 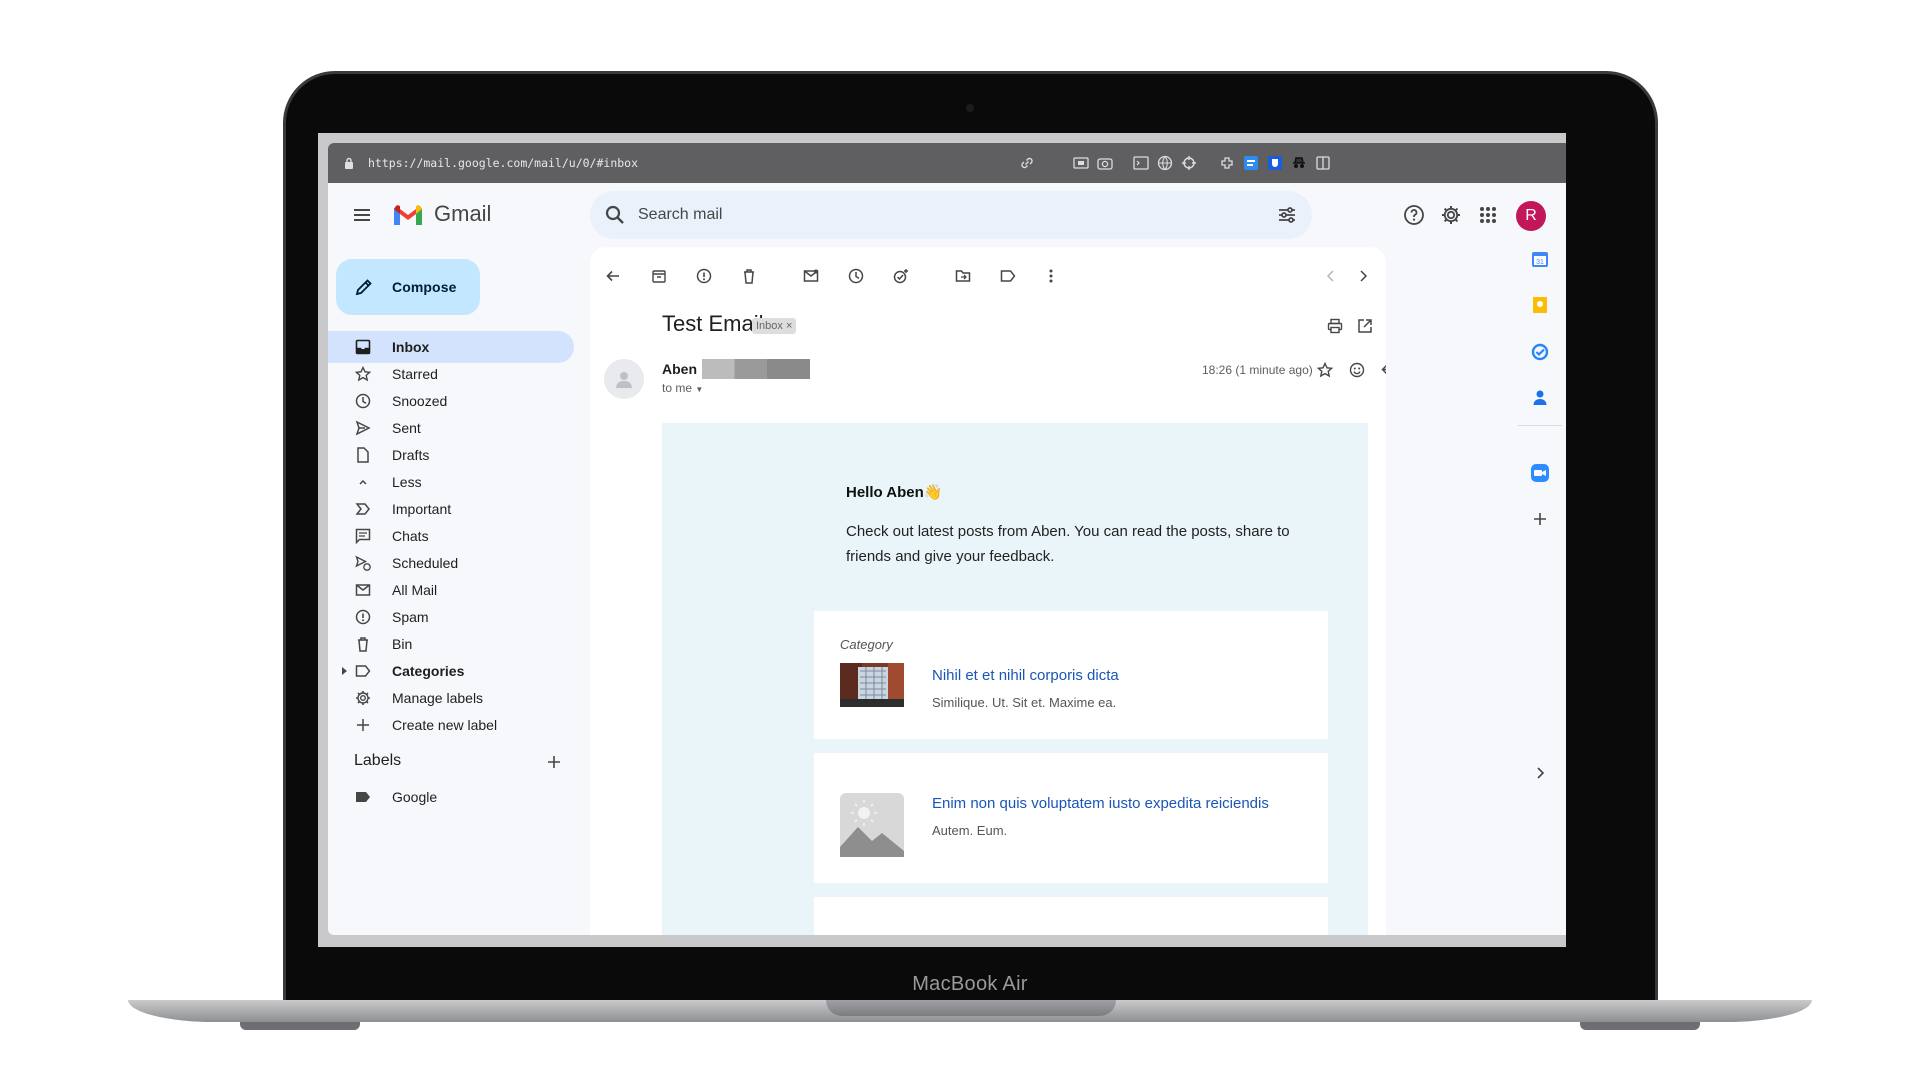 What do you see at coordinates (970, 984) in the screenshot?
I see `laptop-brand-label: MacBook Air` at bounding box center [970, 984].